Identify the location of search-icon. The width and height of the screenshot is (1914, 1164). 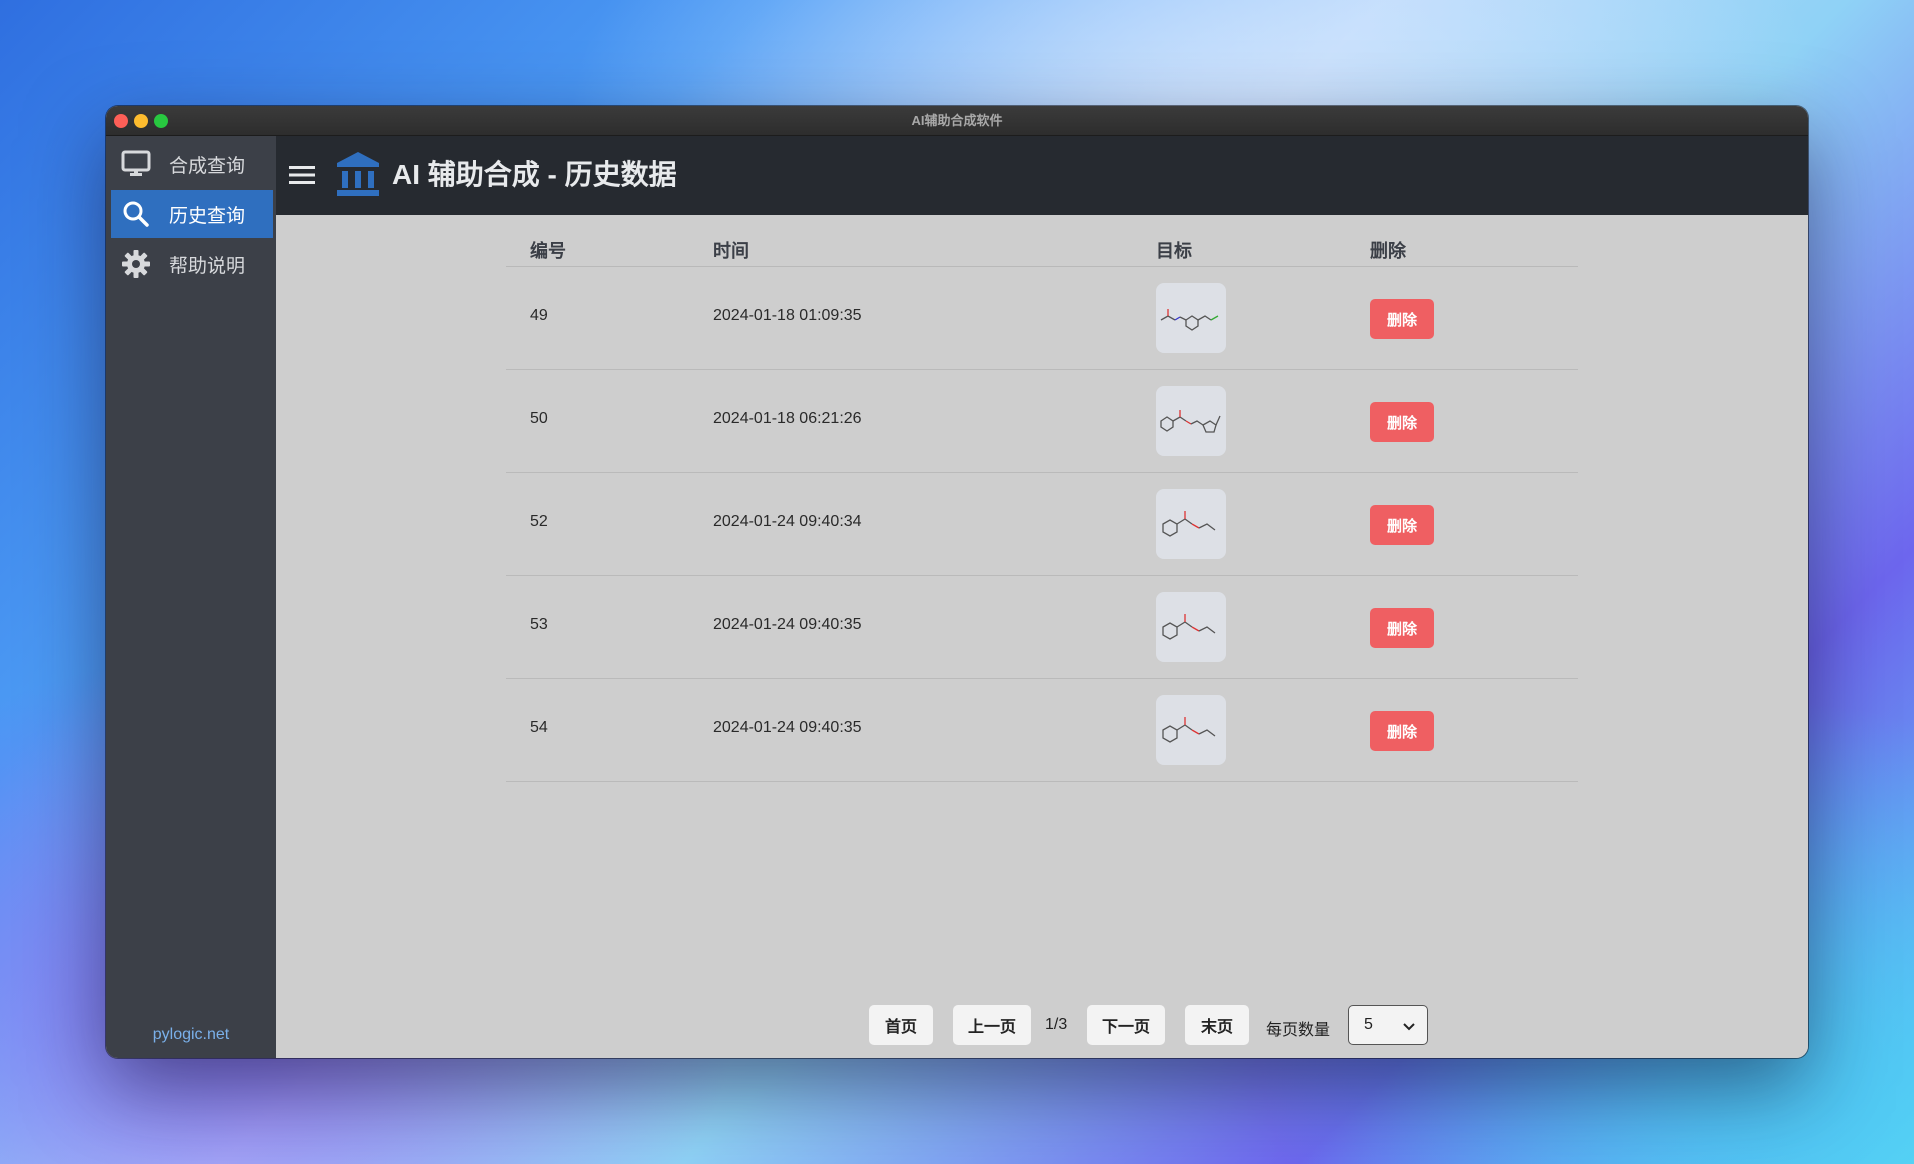
(136, 214).